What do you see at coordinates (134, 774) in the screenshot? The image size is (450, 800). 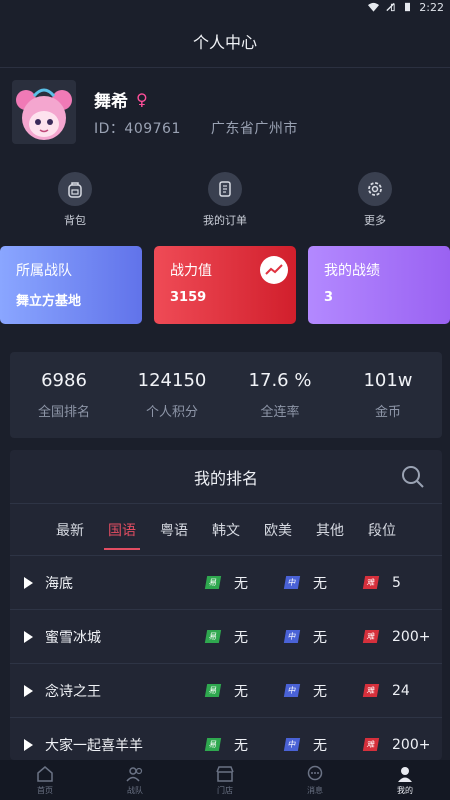 I see `team-icon` at bounding box center [134, 774].